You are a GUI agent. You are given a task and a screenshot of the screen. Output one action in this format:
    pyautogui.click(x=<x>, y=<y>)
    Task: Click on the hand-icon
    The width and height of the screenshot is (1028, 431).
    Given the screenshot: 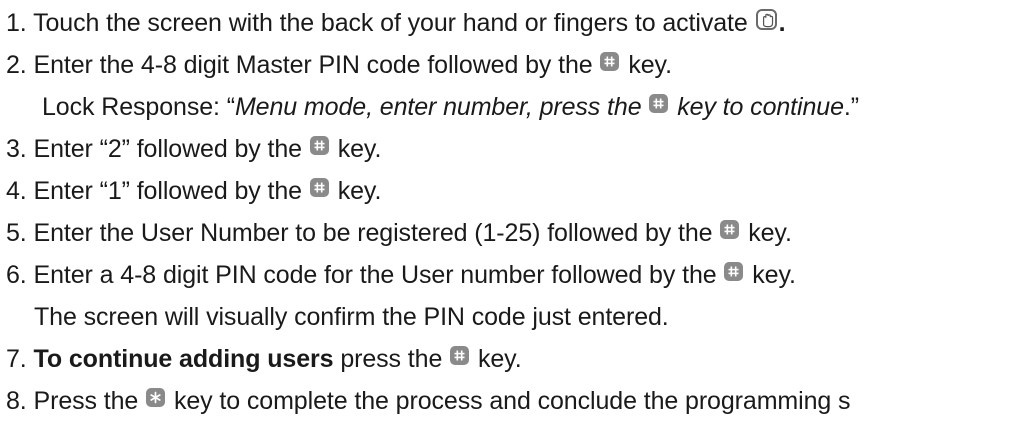 What is the action you would take?
    pyautogui.click(x=766, y=19)
    